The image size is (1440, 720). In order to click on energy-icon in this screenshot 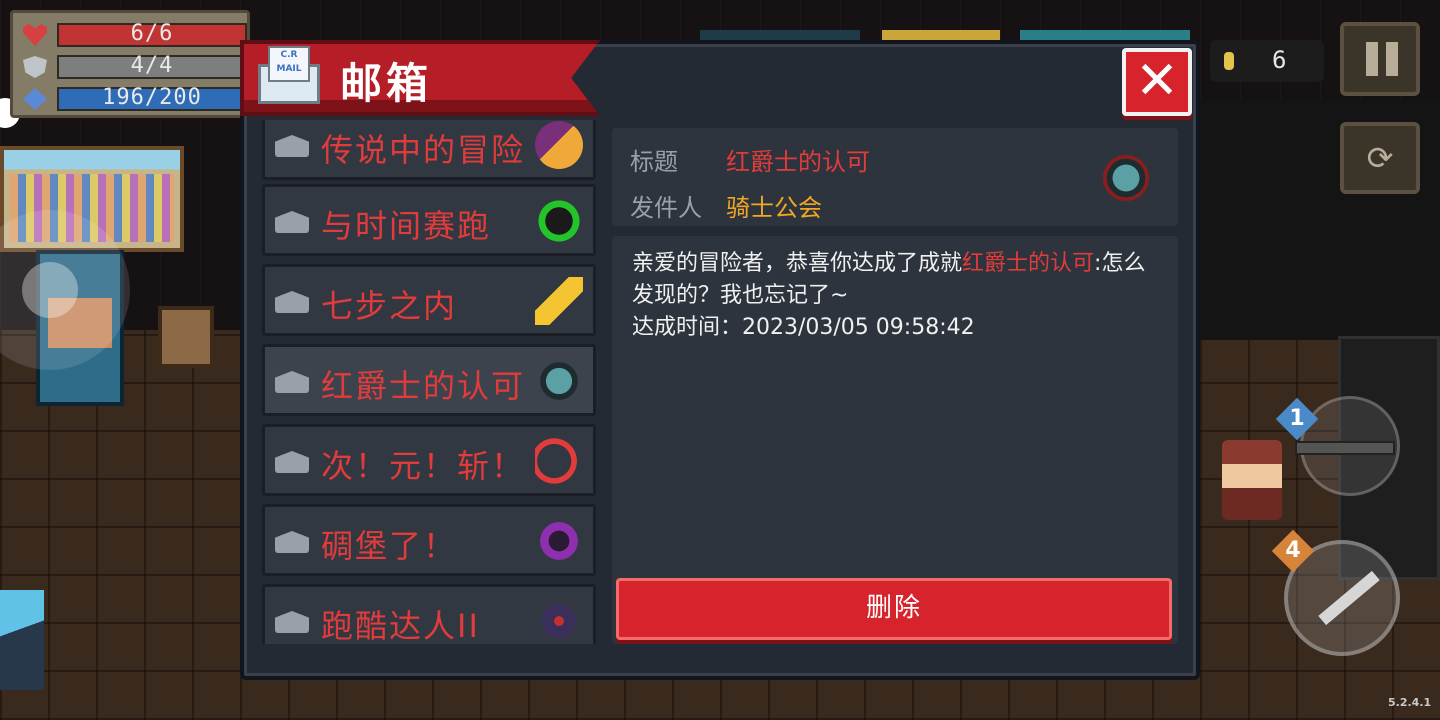, I will do `click(35, 99)`.